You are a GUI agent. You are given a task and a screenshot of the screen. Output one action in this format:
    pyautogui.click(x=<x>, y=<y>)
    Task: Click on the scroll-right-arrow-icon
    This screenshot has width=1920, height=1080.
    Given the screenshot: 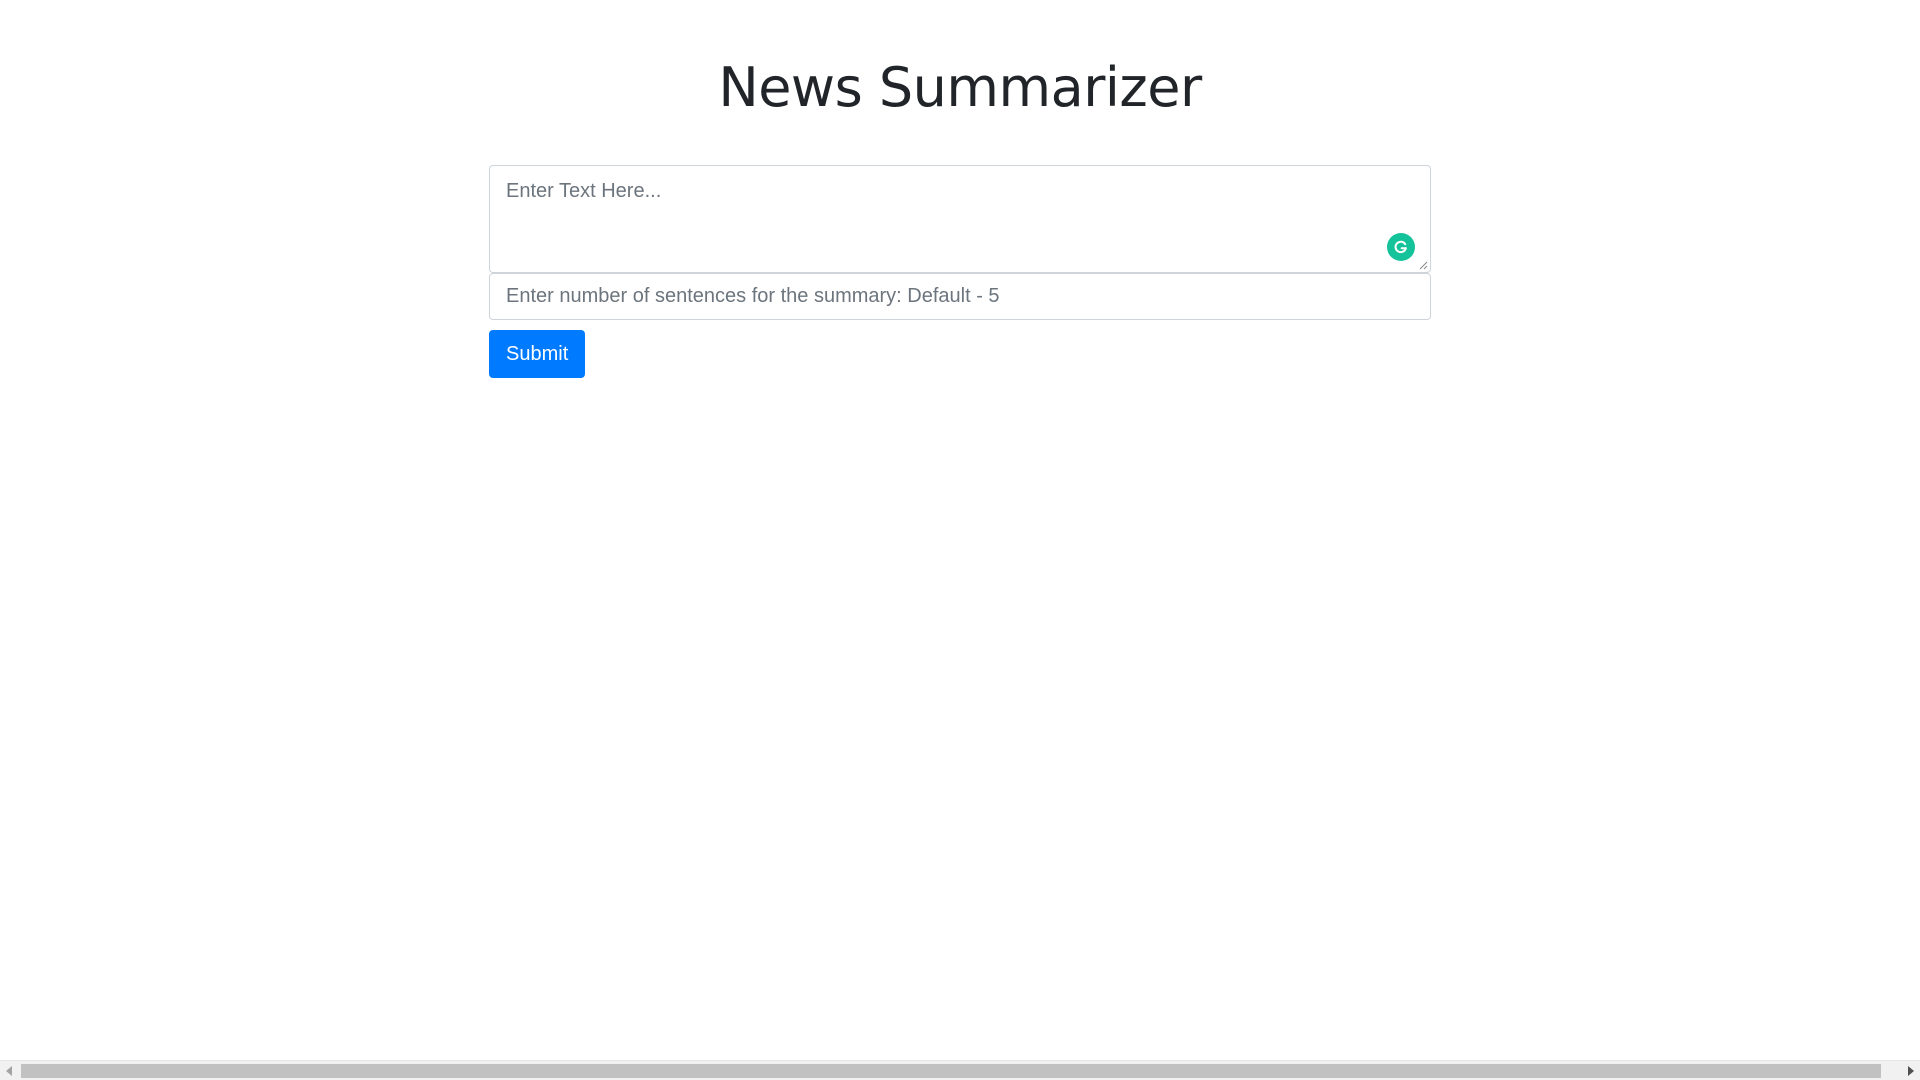 What is the action you would take?
    pyautogui.click(x=1911, y=1071)
    